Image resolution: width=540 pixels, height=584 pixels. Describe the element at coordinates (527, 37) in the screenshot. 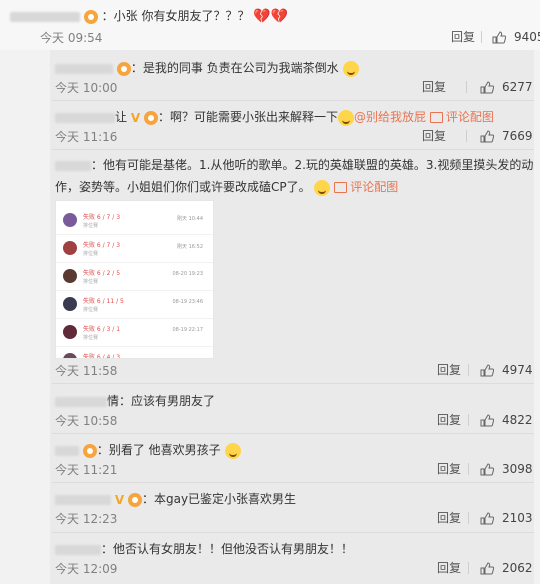

I see `like-count: 9405` at that location.